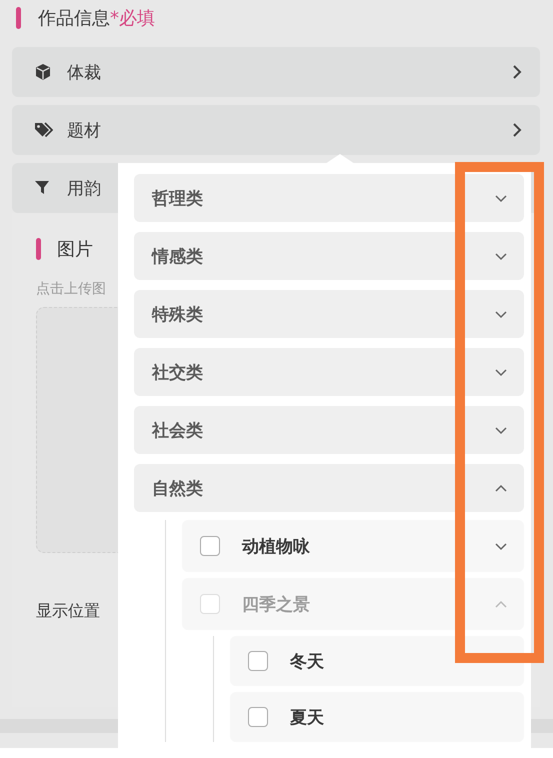  I want to click on section-title: 图片, so click(75, 249).